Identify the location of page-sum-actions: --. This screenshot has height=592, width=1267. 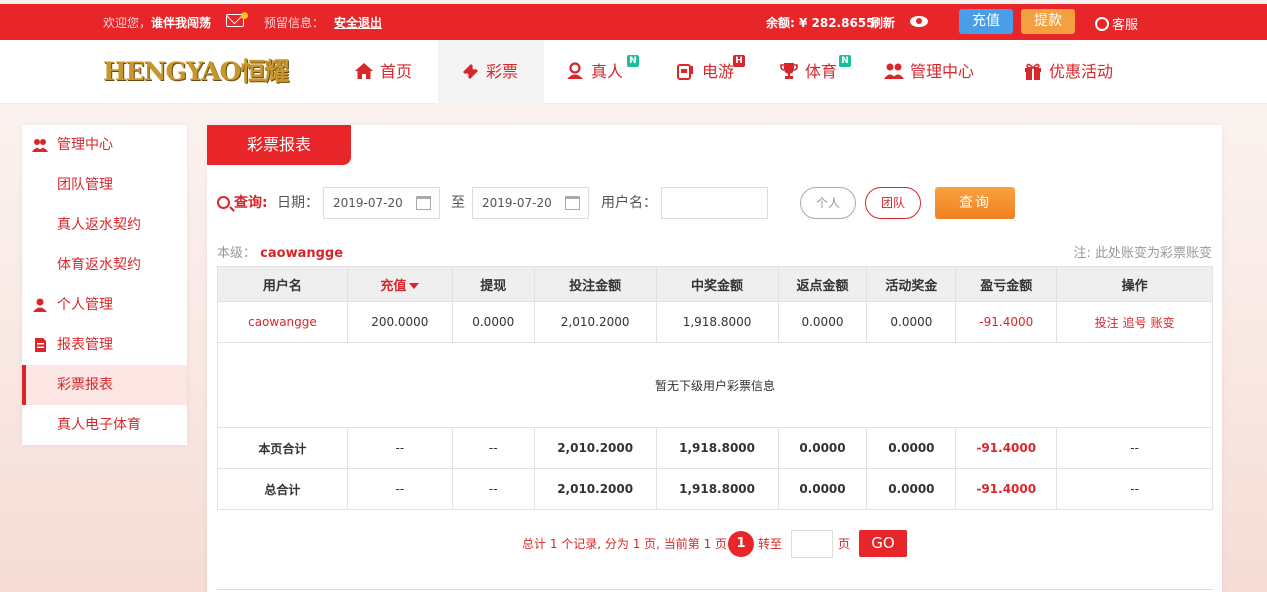
(1134, 448).